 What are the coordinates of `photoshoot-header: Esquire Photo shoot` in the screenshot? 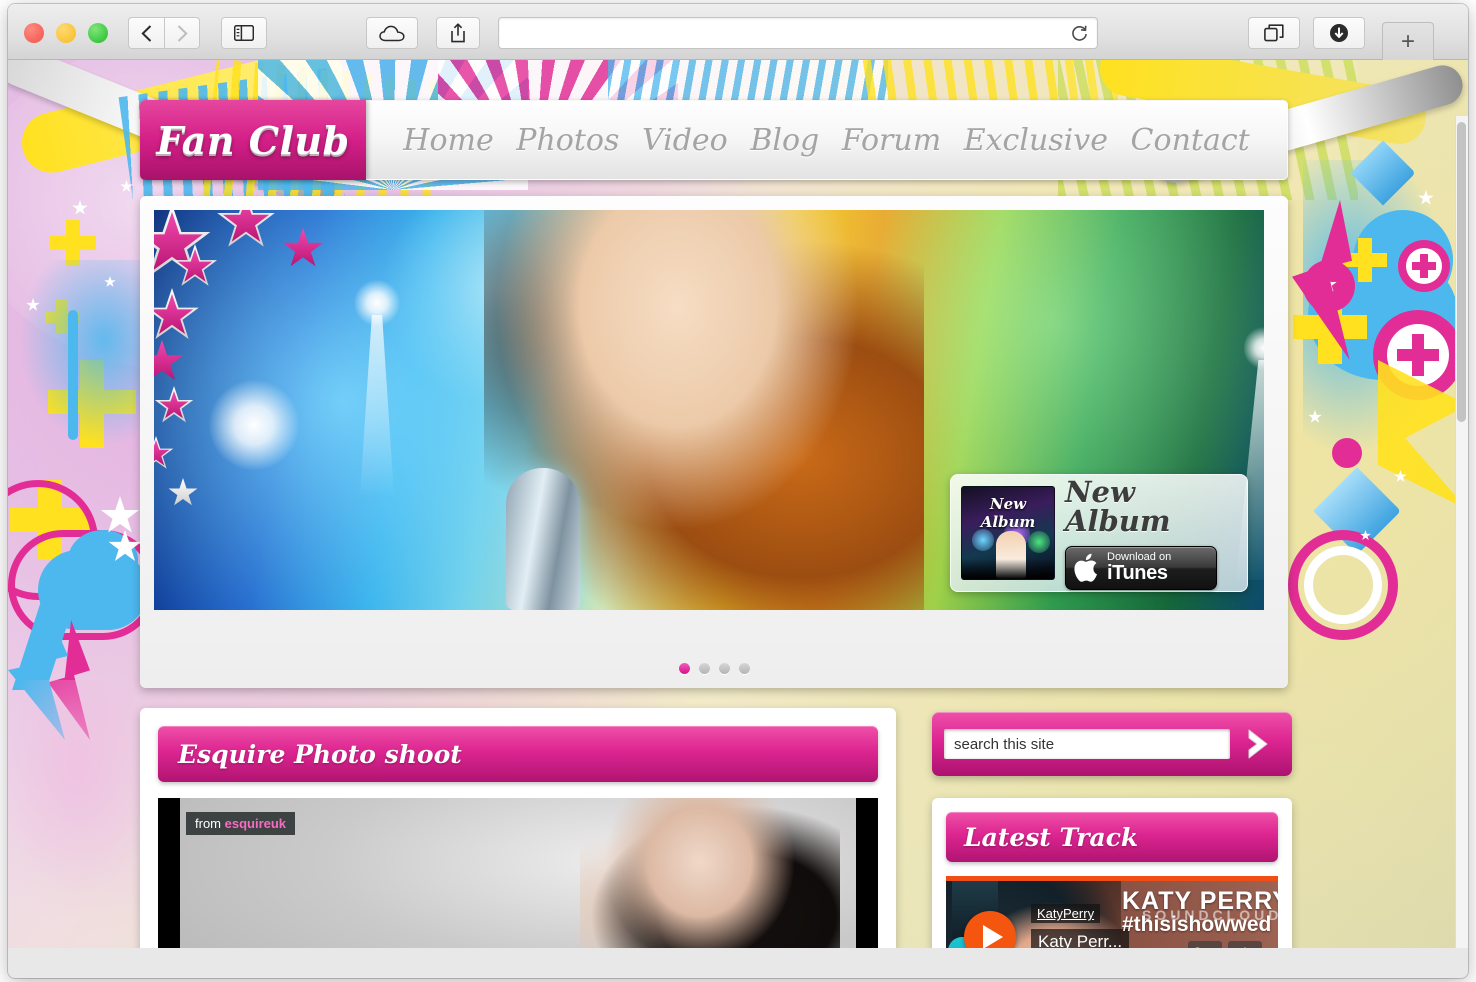 It's located at (518, 754).